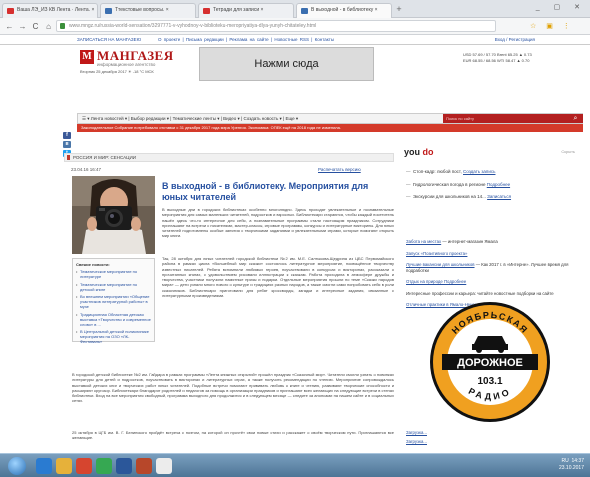 The image size is (590, 477). What do you see at coordinates (561, 7) in the screenshot?
I see `window-controls: _ ▢ ✕` at bounding box center [561, 7].